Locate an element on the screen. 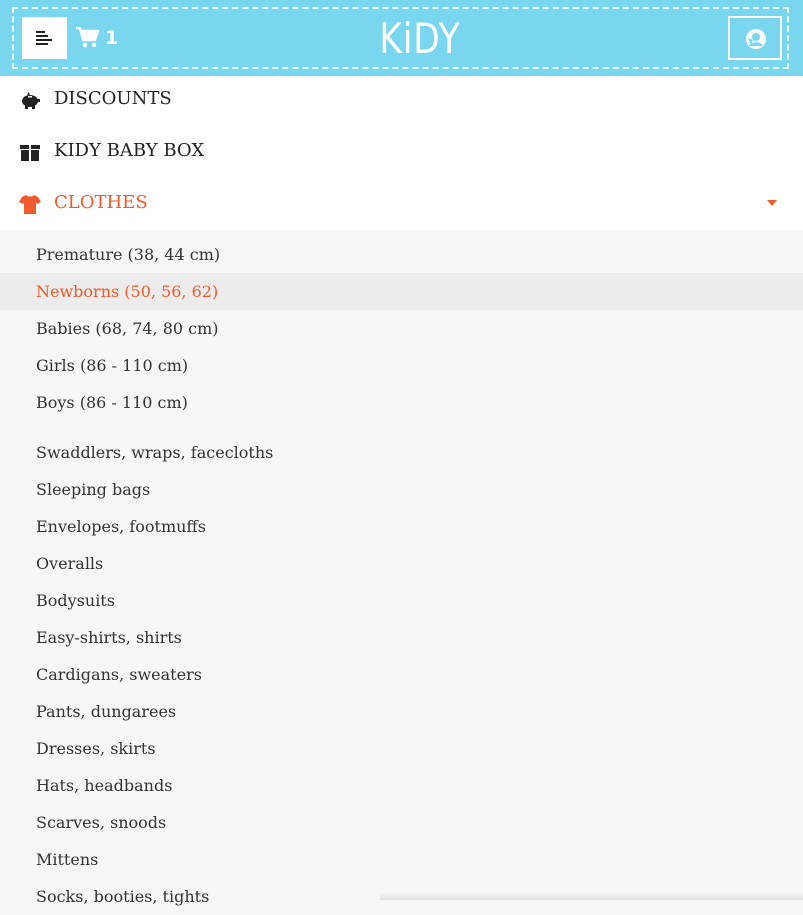 This screenshot has height=915, width=803. submenu-item: Boys (86 - 110 cm) is located at coordinates (401, 402).